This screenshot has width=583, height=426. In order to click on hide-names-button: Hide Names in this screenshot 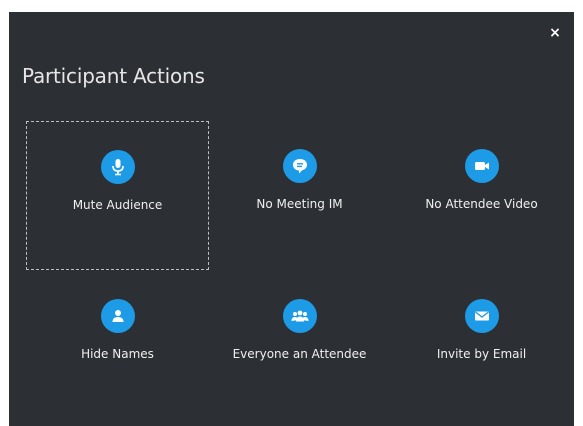, I will do `click(117, 348)`.